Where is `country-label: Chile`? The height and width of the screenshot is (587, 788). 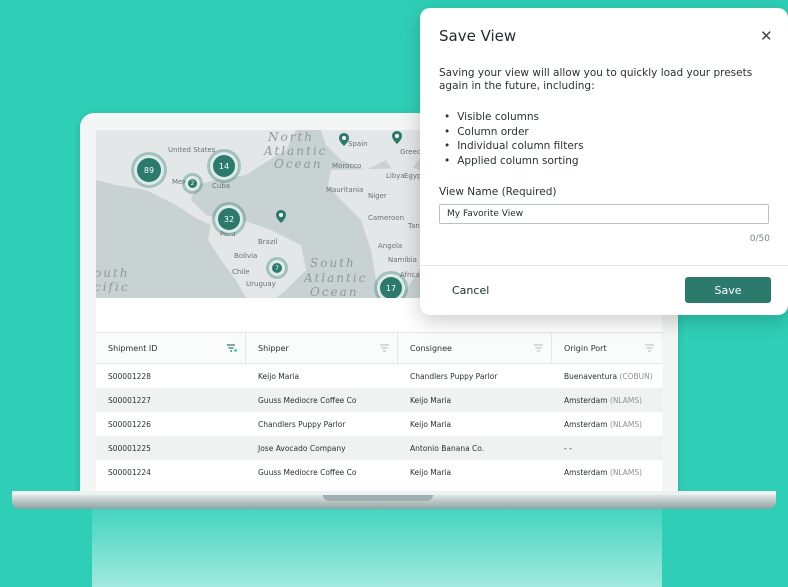
country-label: Chile is located at coordinates (241, 272).